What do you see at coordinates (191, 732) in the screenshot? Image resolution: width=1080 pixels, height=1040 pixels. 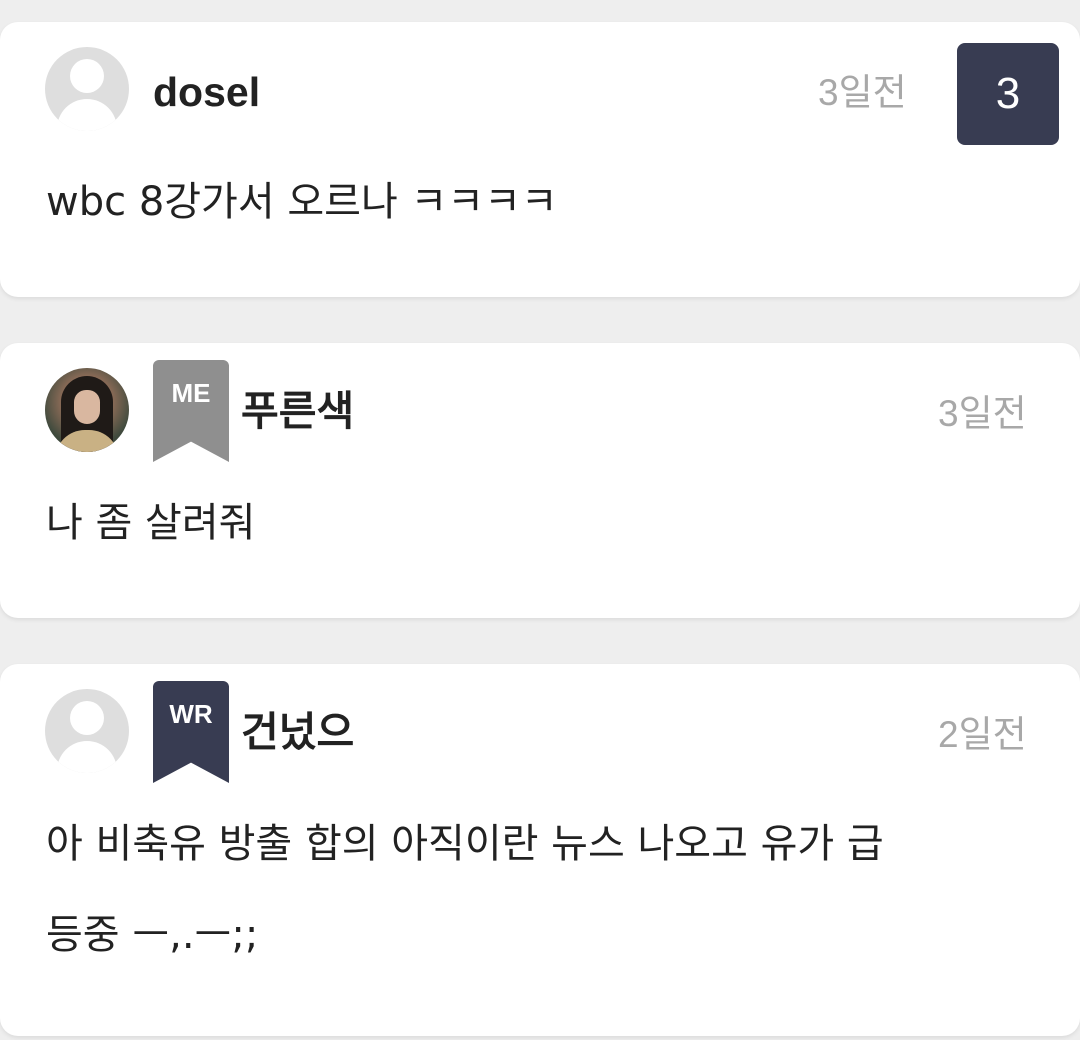 I see `writer-badge: WR` at bounding box center [191, 732].